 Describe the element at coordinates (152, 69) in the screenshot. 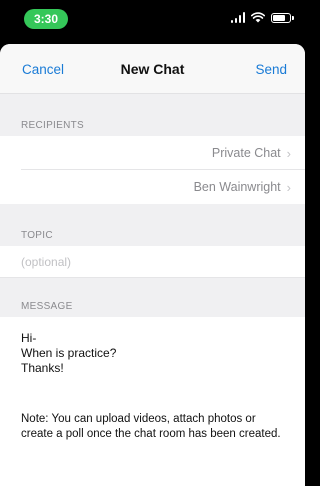

I see `nav-bar: Cancel New Chat Send` at that location.